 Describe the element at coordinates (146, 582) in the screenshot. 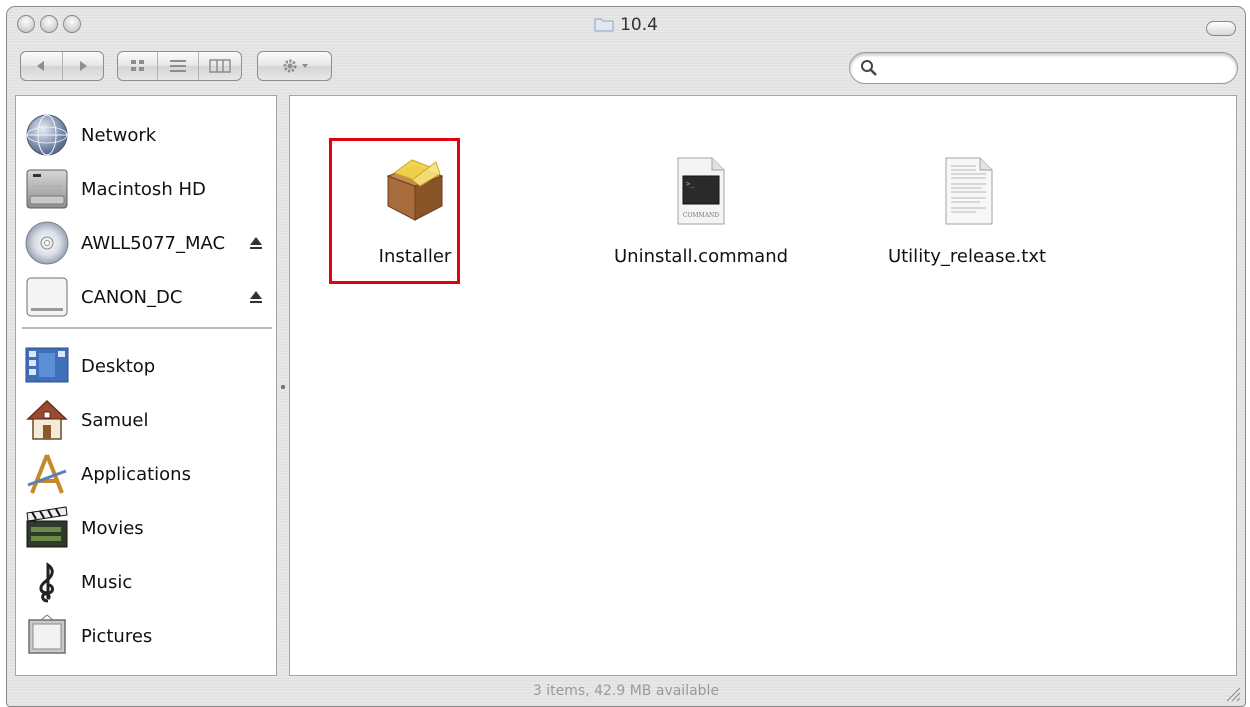

I see `sidebar-item-music: Music` at that location.